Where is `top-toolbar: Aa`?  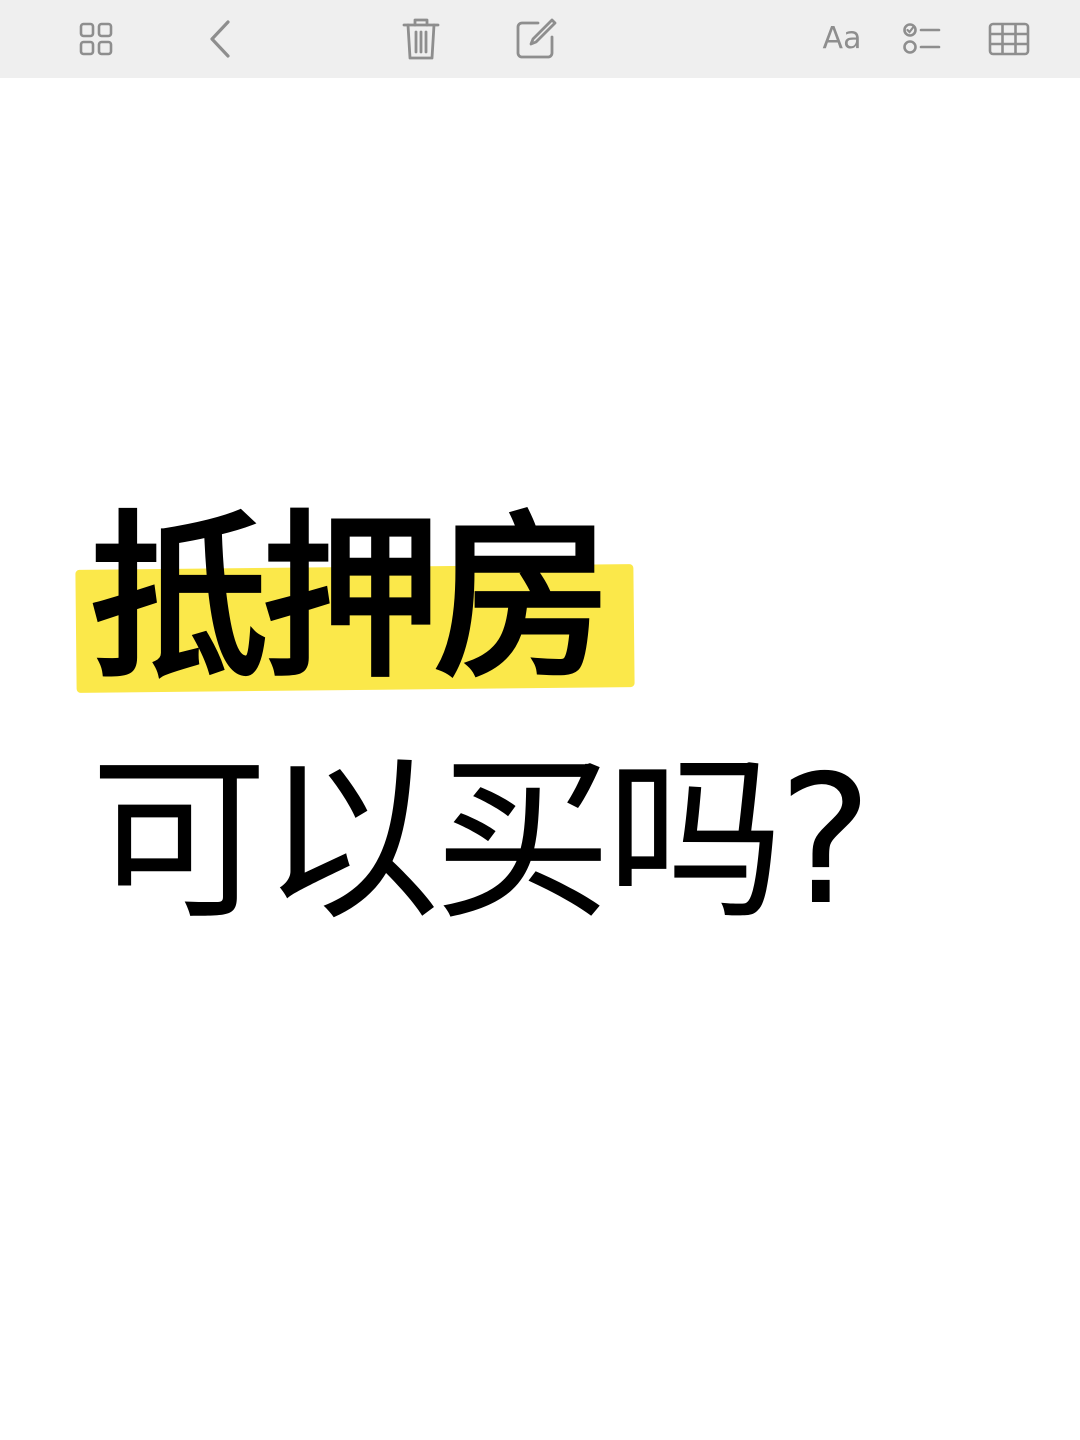 top-toolbar: Aa is located at coordinates (540, 39).